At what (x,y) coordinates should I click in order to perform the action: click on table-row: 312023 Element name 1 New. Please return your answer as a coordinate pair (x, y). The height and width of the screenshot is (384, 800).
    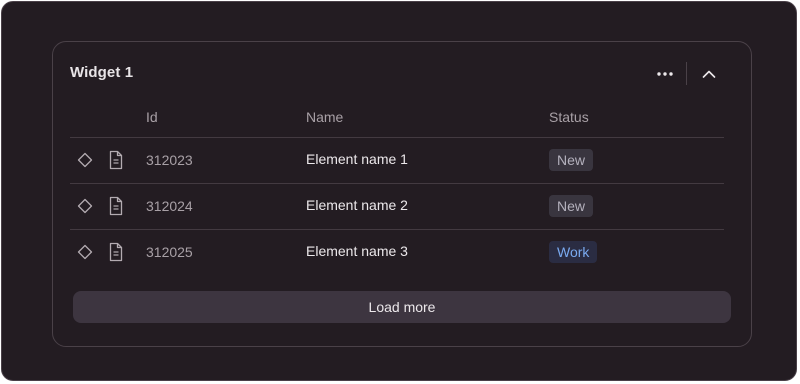
    Looking at the image, I should click on (397, 161).